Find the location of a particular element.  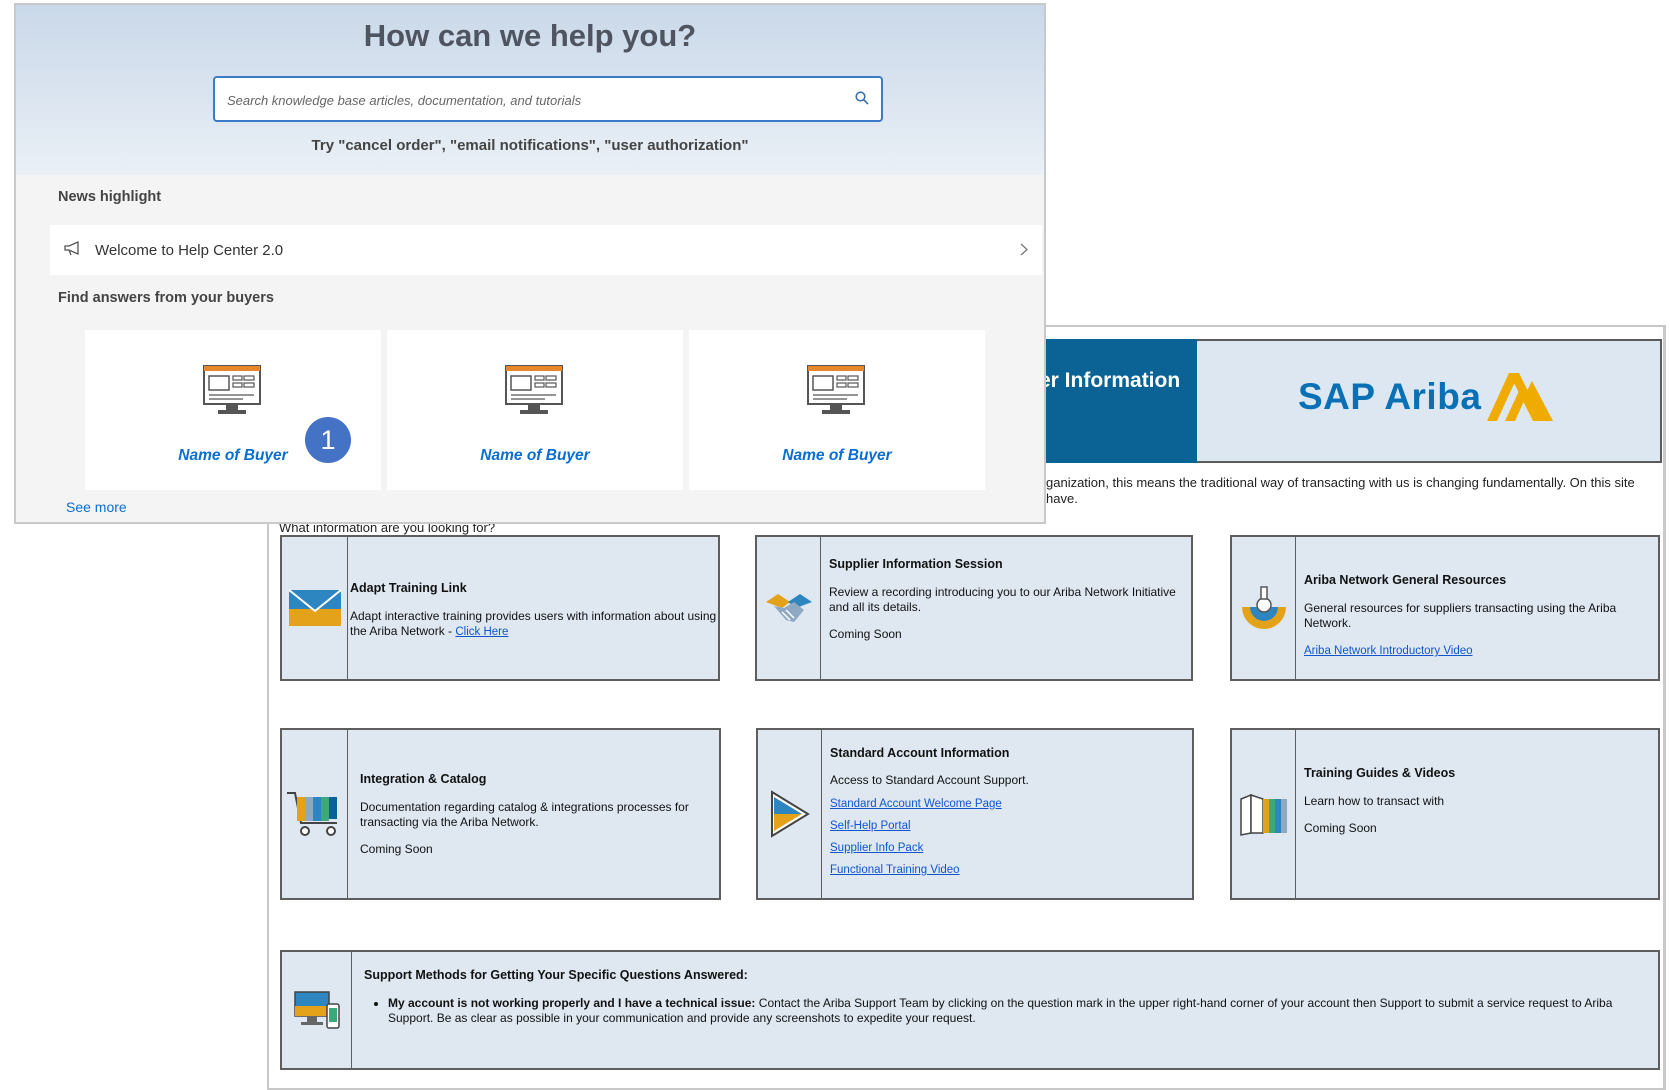

handshake-icon is located at coordinates (789, 608).